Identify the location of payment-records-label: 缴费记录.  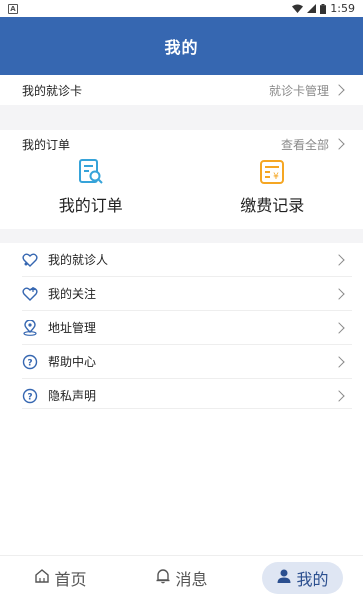
(272, 205).